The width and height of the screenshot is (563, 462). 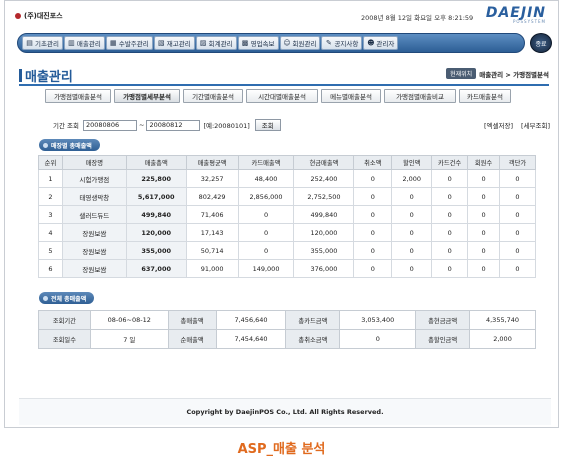 What do you see at coordinates (50, 214) in the screenshot?
I see `table-cell: 3` at bounding box center [50, 214].